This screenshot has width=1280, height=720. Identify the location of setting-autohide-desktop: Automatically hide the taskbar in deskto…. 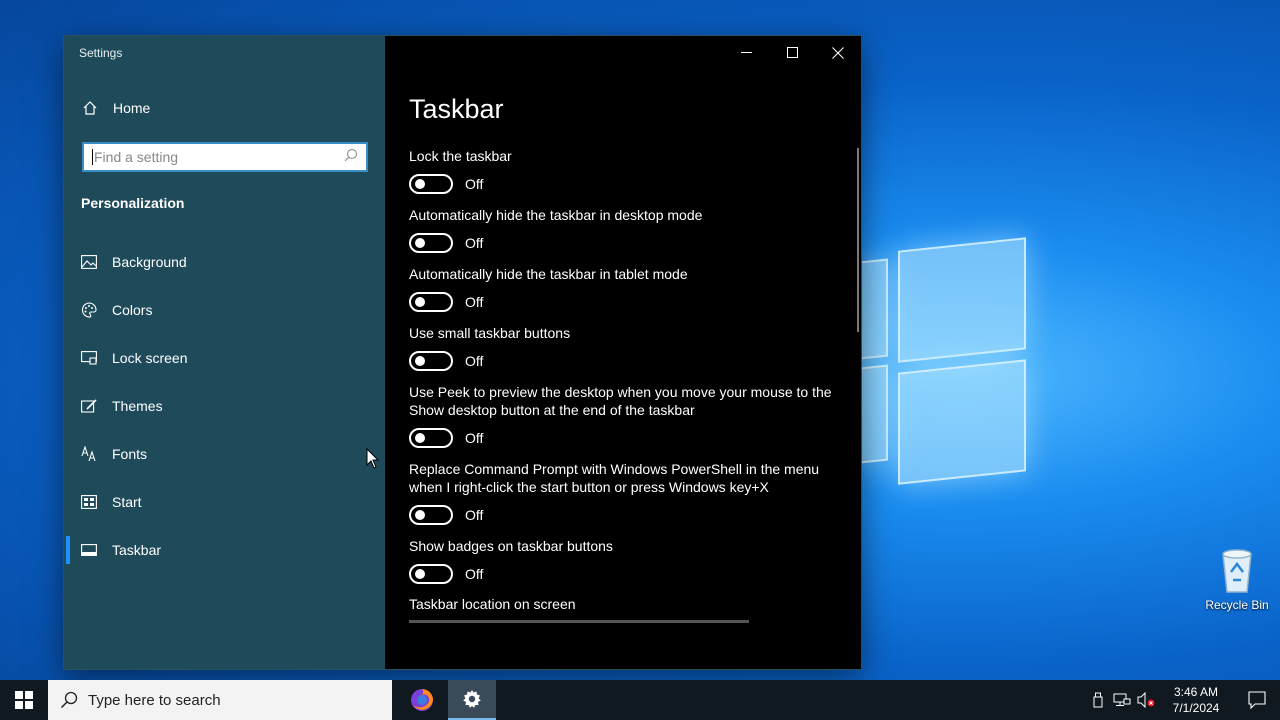
(624, 229).